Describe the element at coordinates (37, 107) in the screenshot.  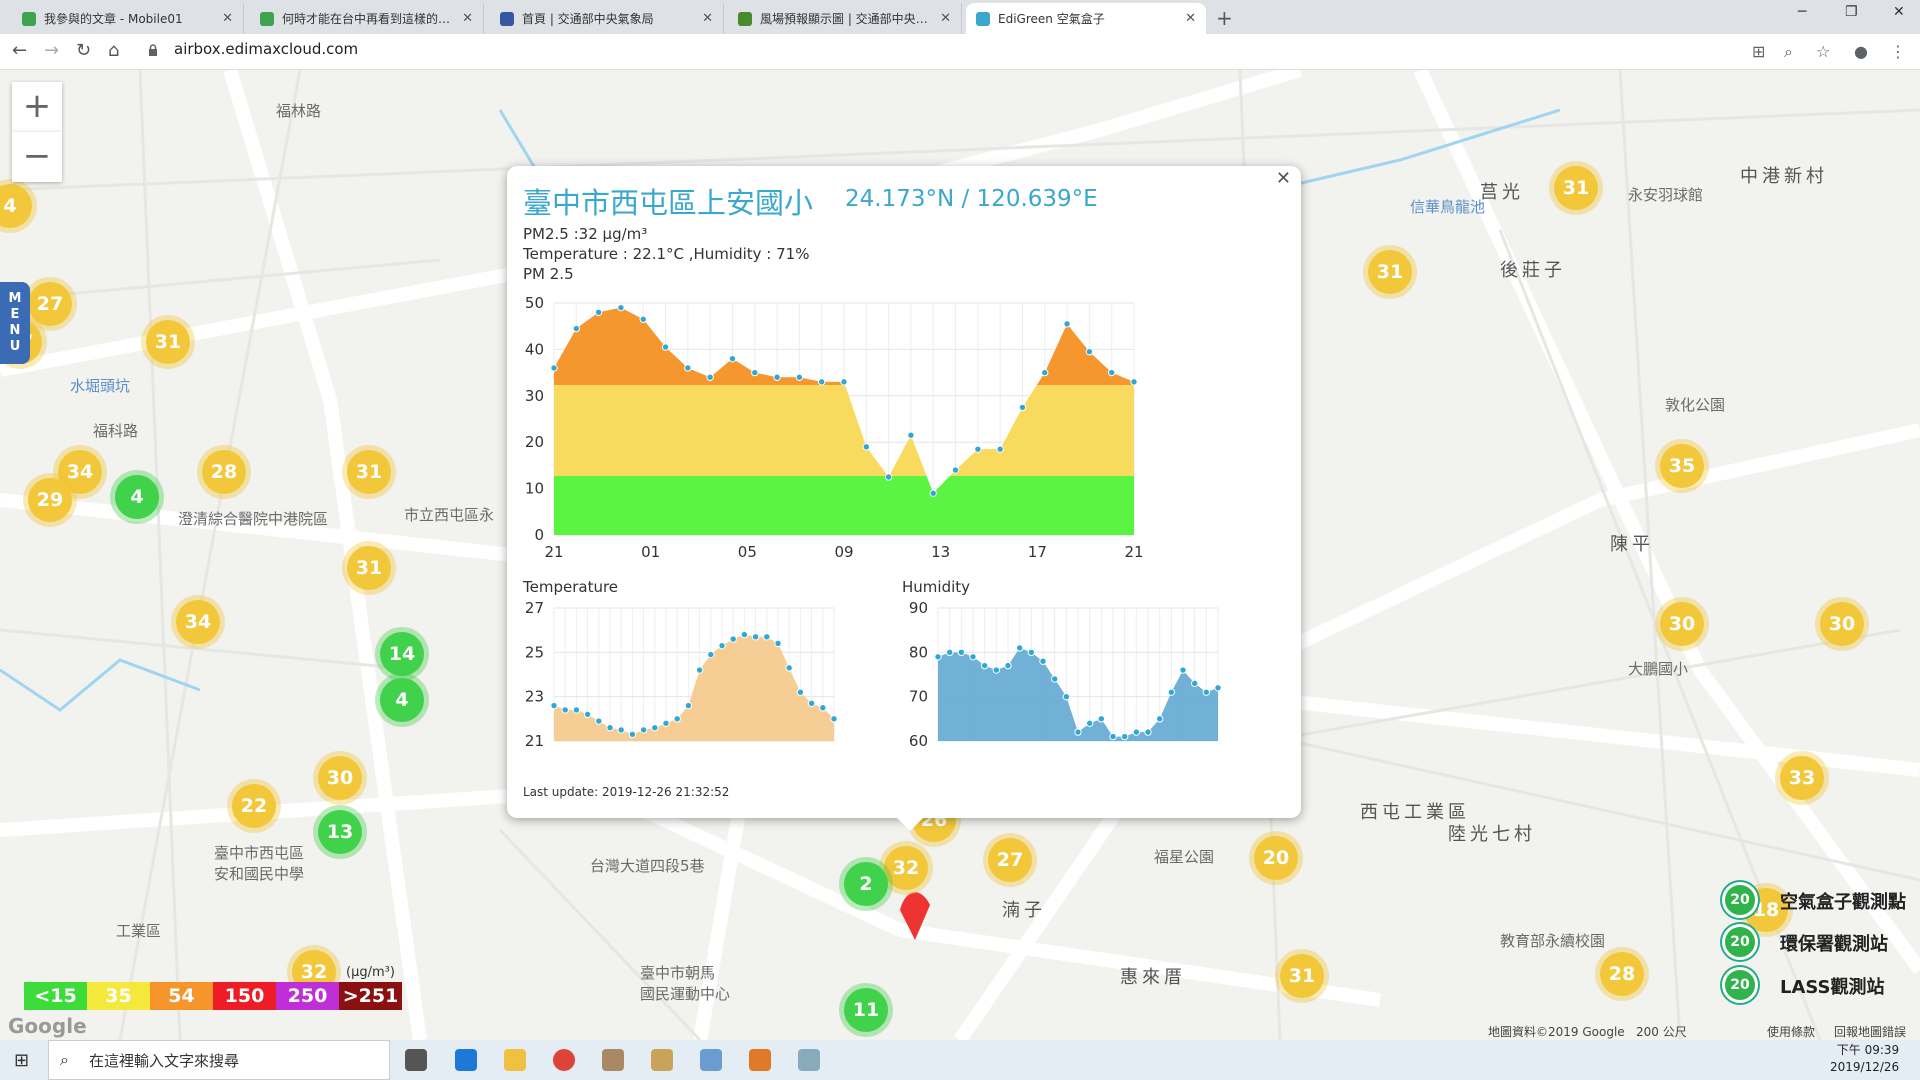
I see `zoom-in-button: +` at that location.